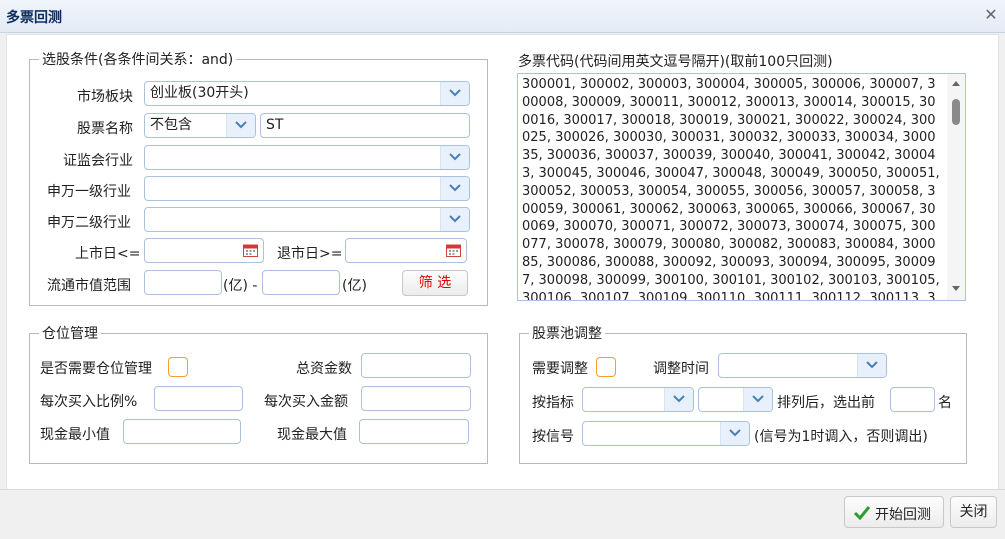 The width and height of the screenshot is (1005, 539). Describe the element at coordinates (675, 62) in the screenshot. I see `codes-label: 多票代码(代码间用英文逗号隔开)(取前100只回测)` at that location.